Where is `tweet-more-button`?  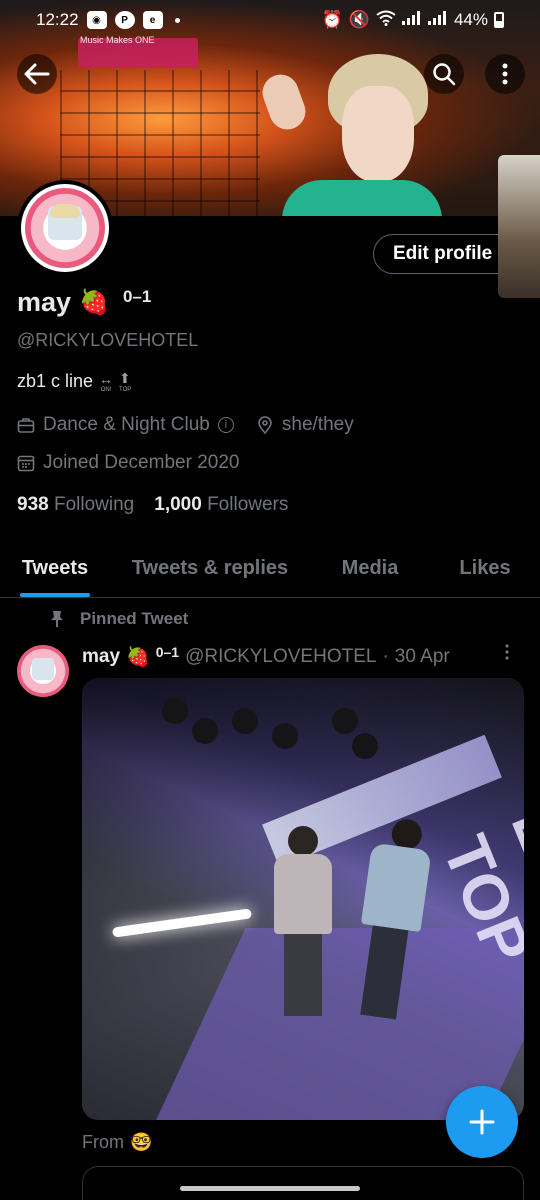 tweet-more-button is located at coordinates (507, 652).